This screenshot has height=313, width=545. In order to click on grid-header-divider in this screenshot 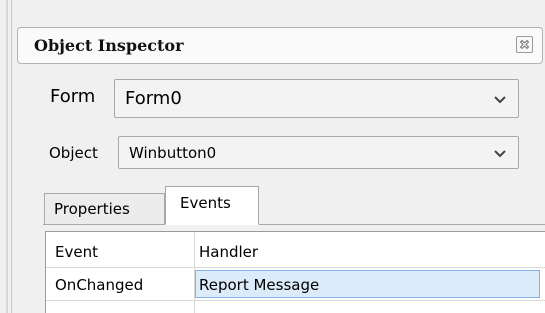, I will do `click(295, 267)`.